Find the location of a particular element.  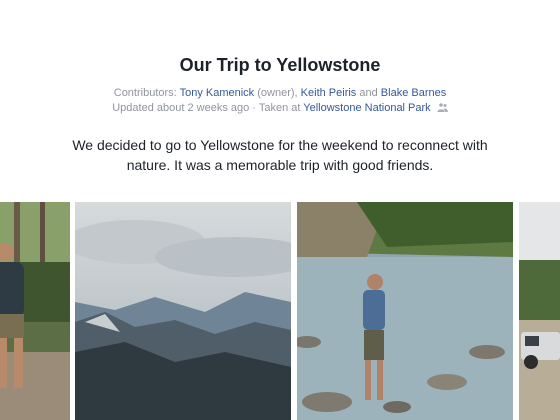

and-separator: and is located at coordinates (368, 93).